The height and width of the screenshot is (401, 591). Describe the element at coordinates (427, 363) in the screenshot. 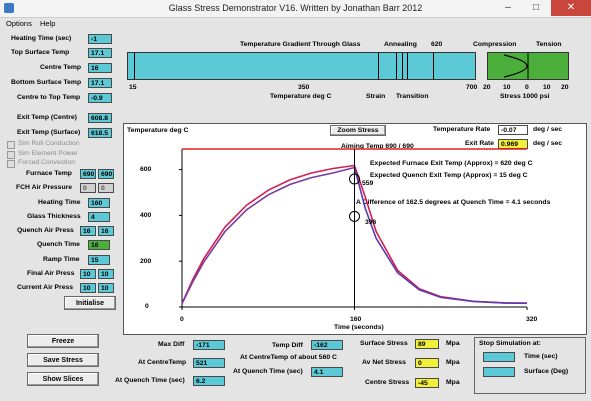

I see `av-net-stress-value: 0` at that location.